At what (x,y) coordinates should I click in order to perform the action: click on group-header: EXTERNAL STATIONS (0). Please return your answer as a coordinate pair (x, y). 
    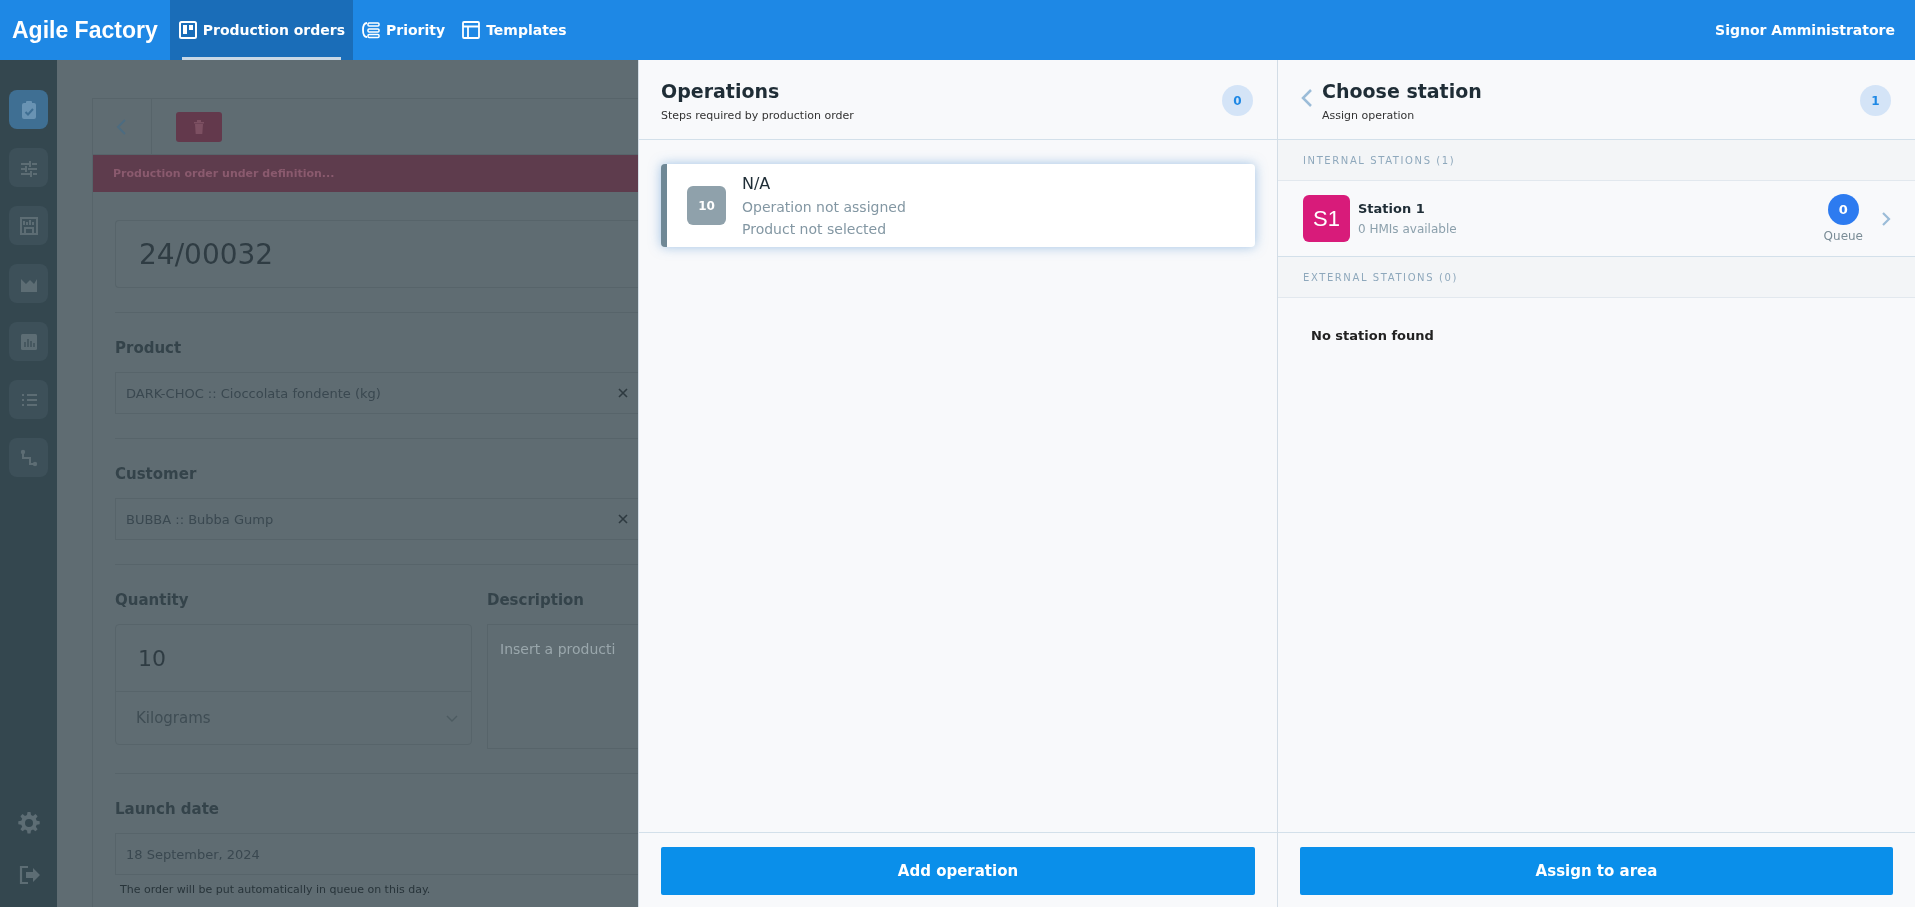
    Looking at the image, I should click on (1596, 277).